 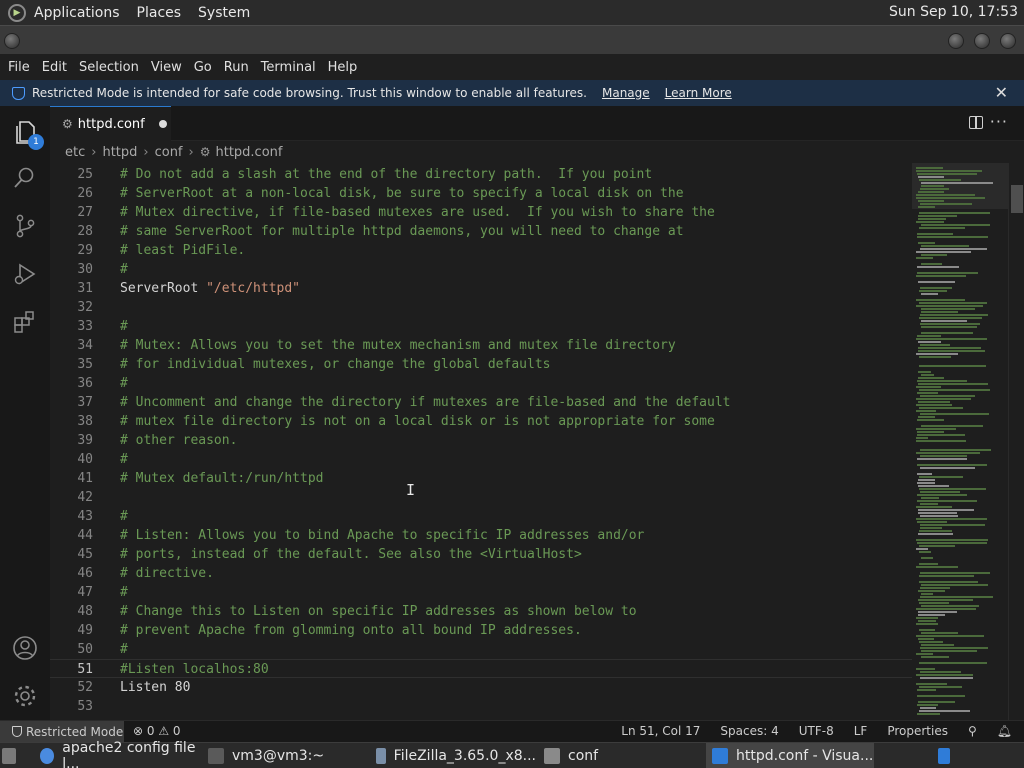 What do you see at coordinates (224, 13) in the screenshot?
I see `system-menu: System` at bounding box center [224, 13].